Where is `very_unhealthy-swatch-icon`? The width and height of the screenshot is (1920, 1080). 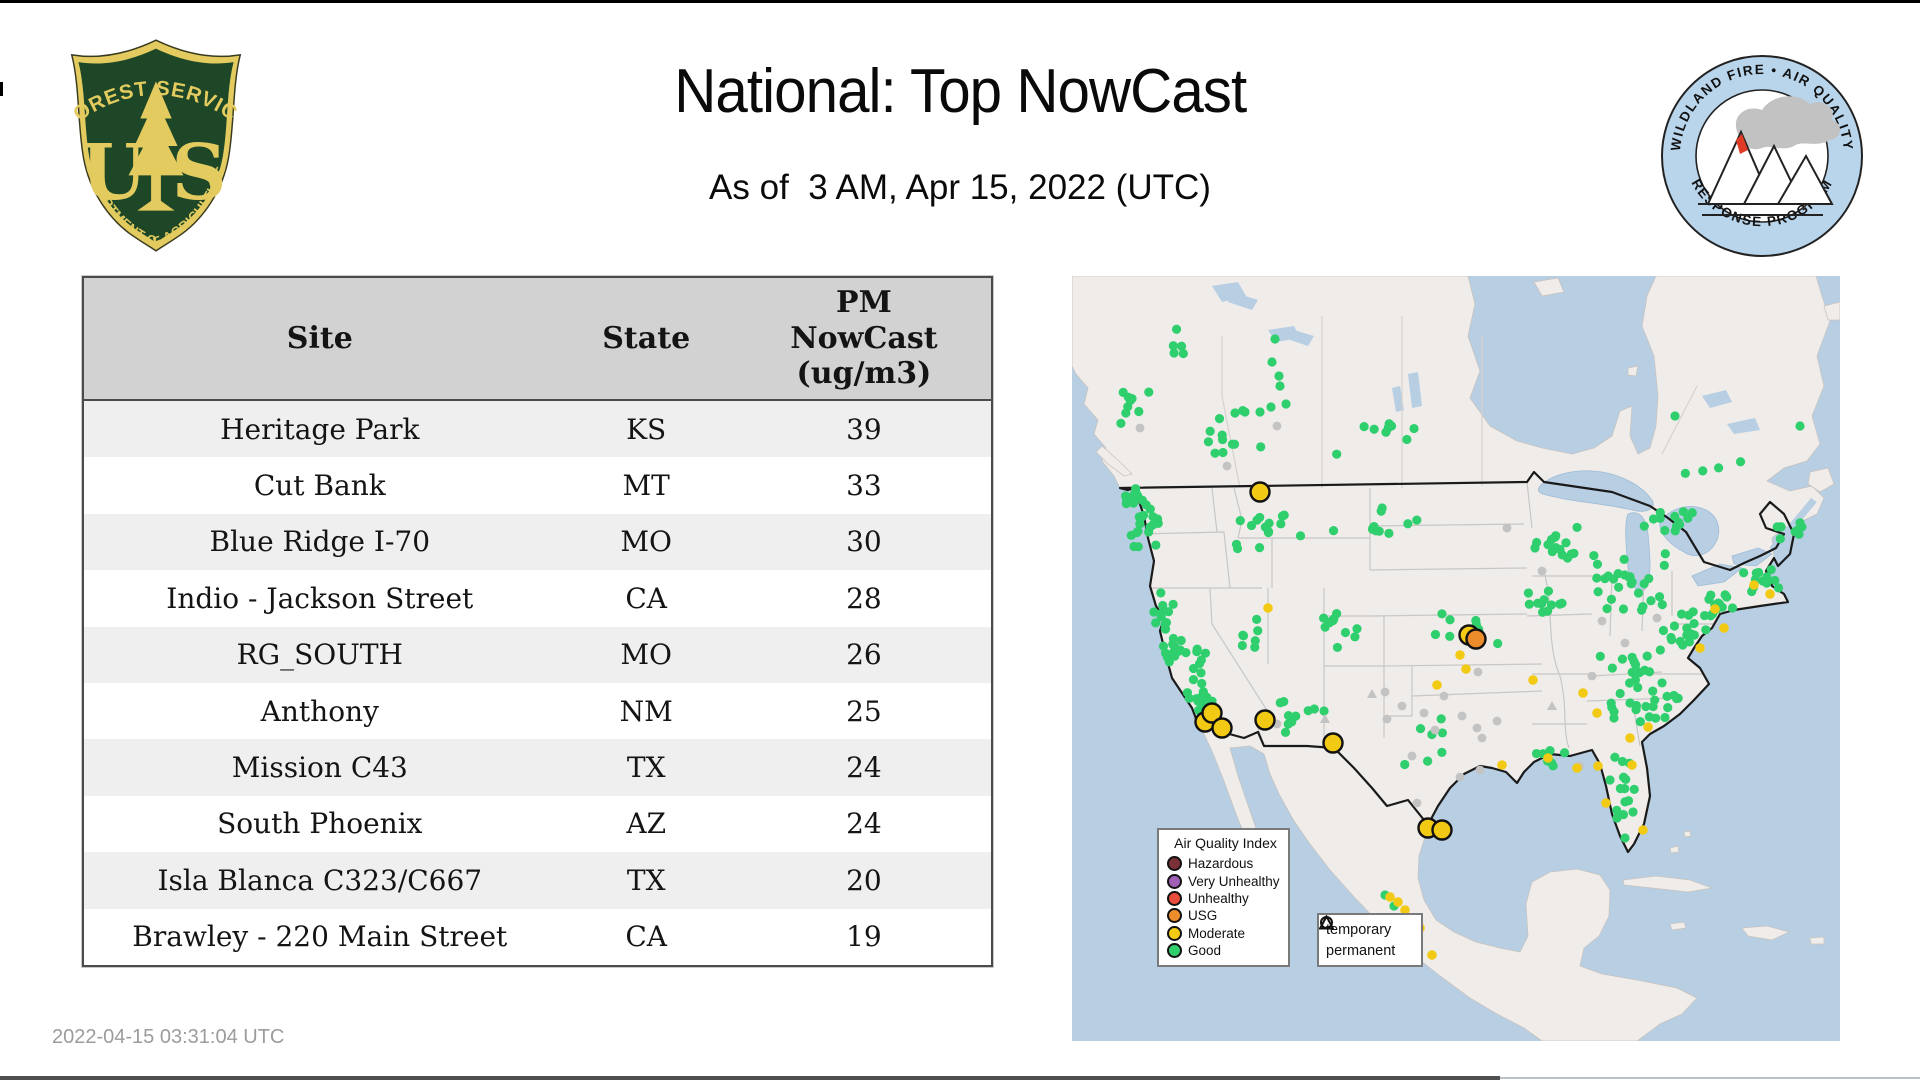
very_unhealthy-swatch-icon is located at coordinates (1174, 881).